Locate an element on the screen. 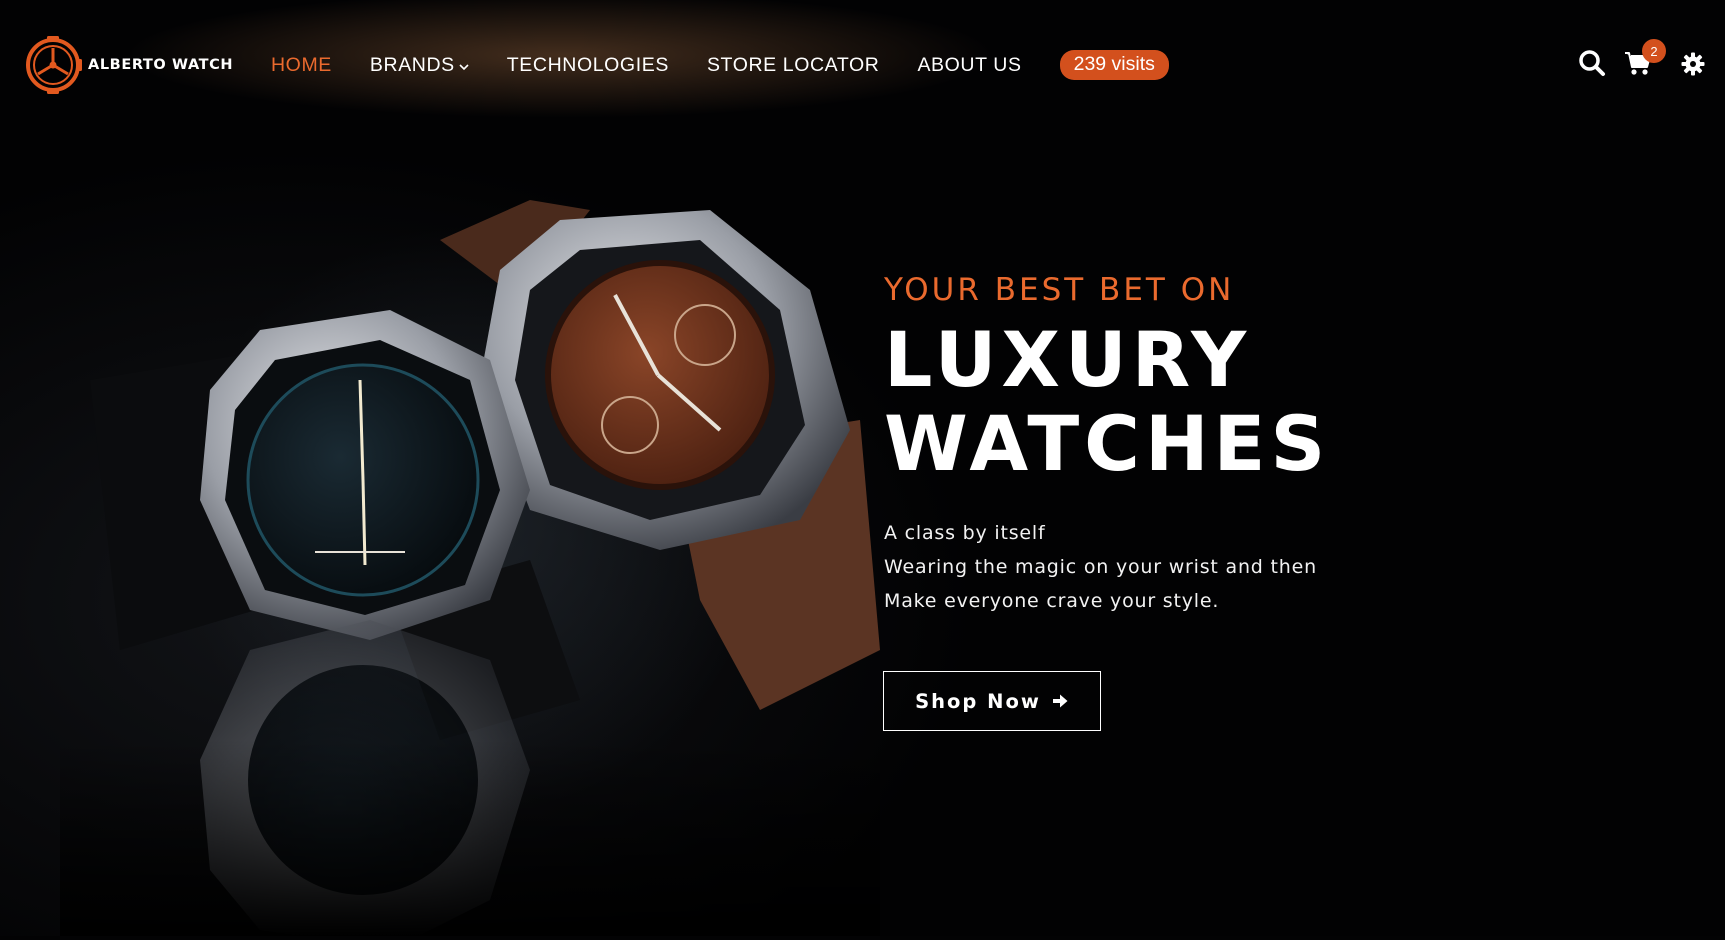 The height and width of the screenshot is (940, 1725). tagline-line: A class by itself is located at coordinates (965, 533).